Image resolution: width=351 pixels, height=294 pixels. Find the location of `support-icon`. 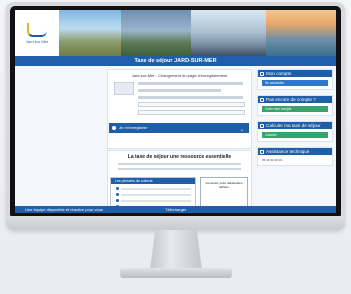

support-icon is located at coordinates (262, 151).